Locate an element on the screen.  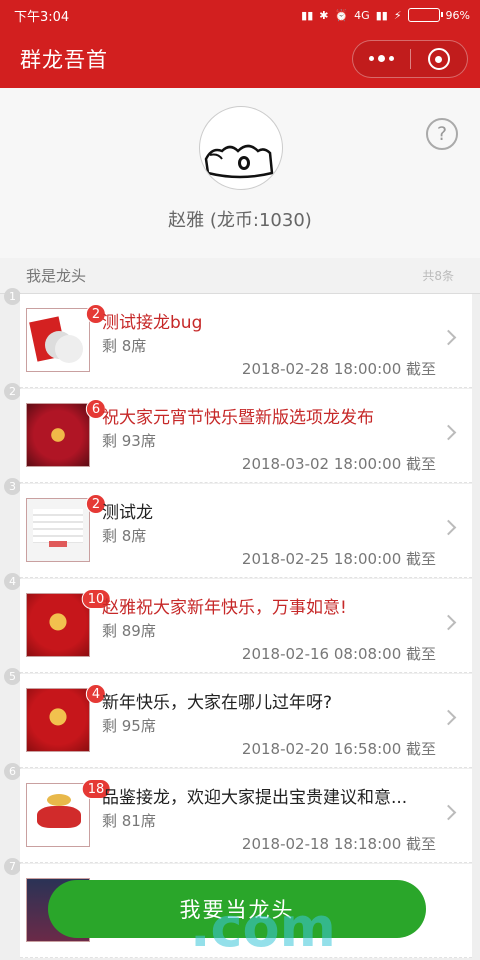
item-index: 3 is located at coordinates (12, 486).